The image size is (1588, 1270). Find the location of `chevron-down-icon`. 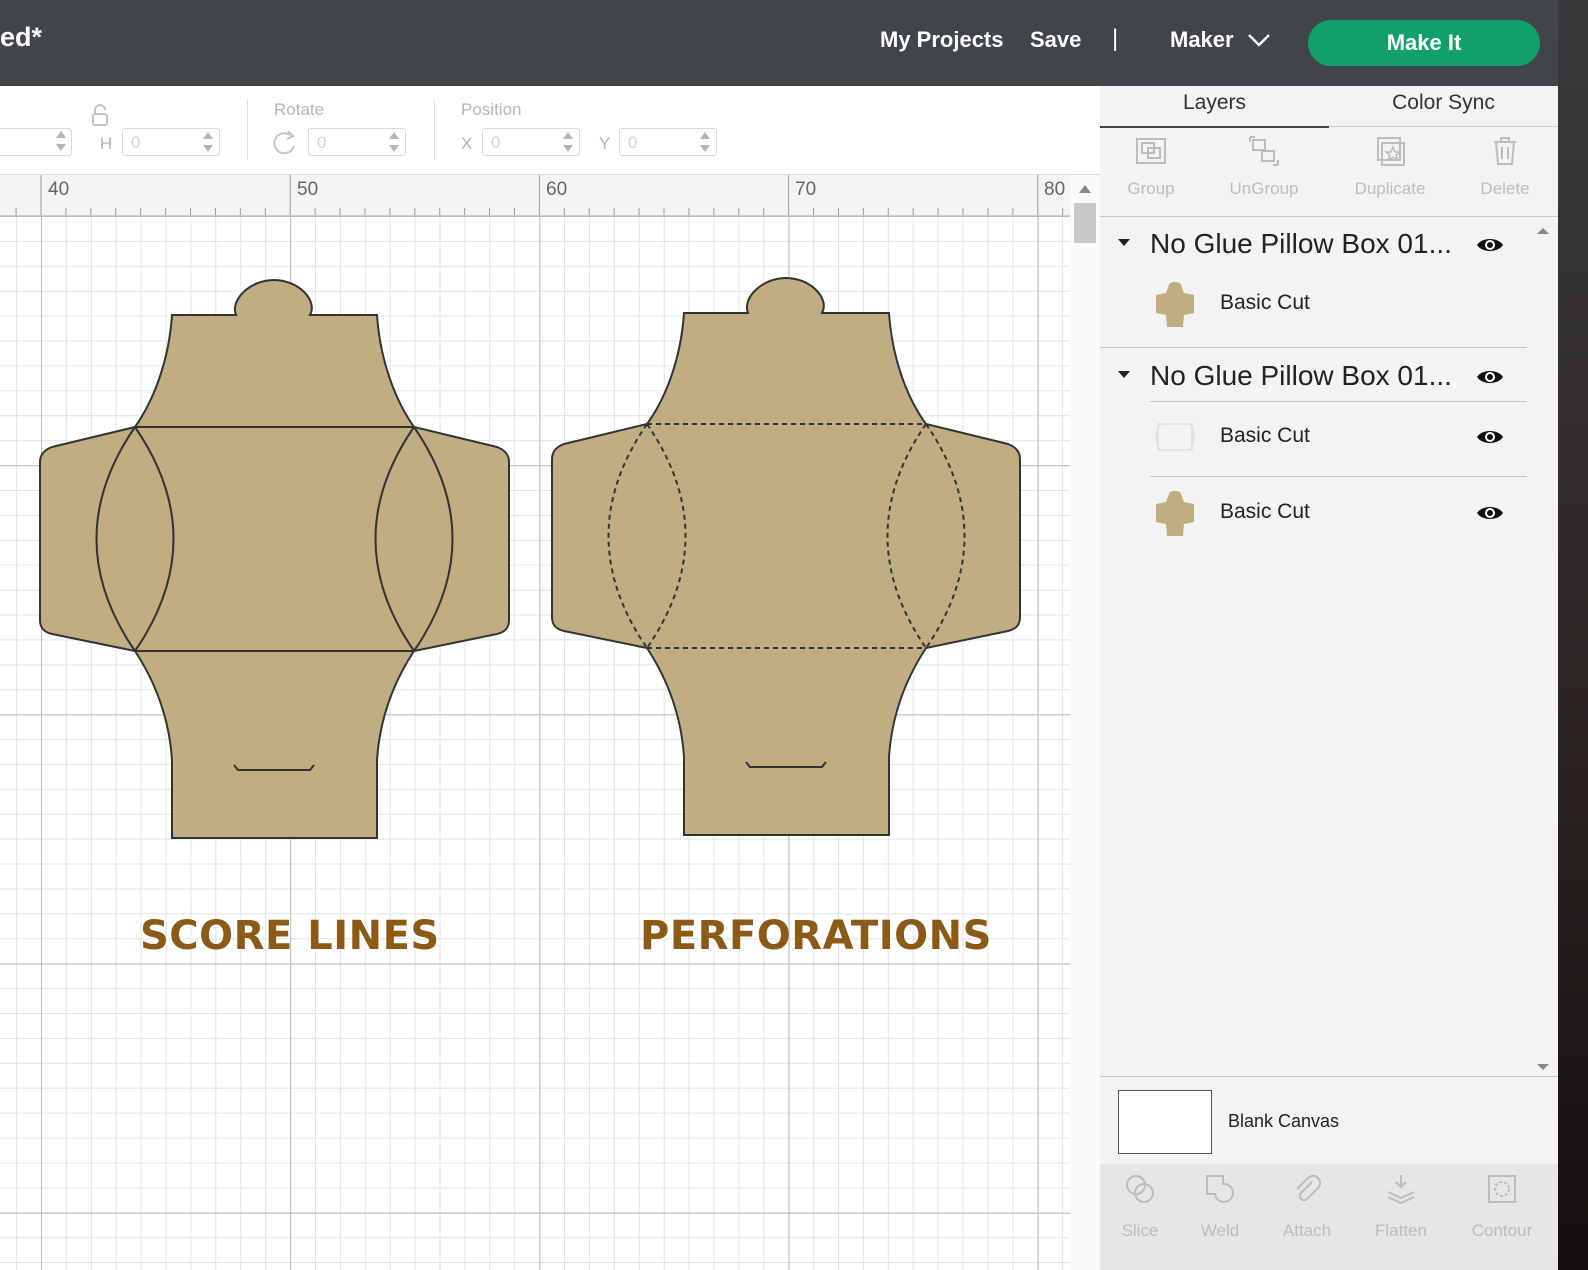

chevron-down-icon is located at coordinates (1259, 40).